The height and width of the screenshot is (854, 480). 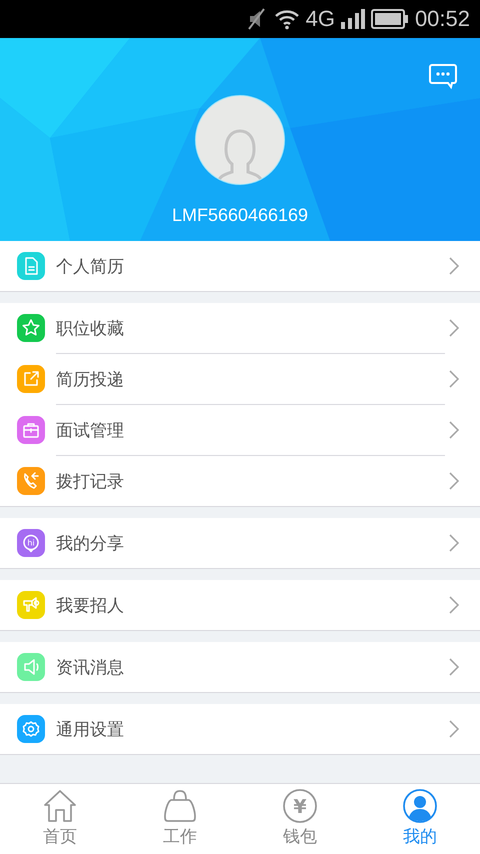 What do you see at coordinates (240, 667) in the screenshot?
I see `menu-item: 资讯消息` at bounding box center [240, 667].